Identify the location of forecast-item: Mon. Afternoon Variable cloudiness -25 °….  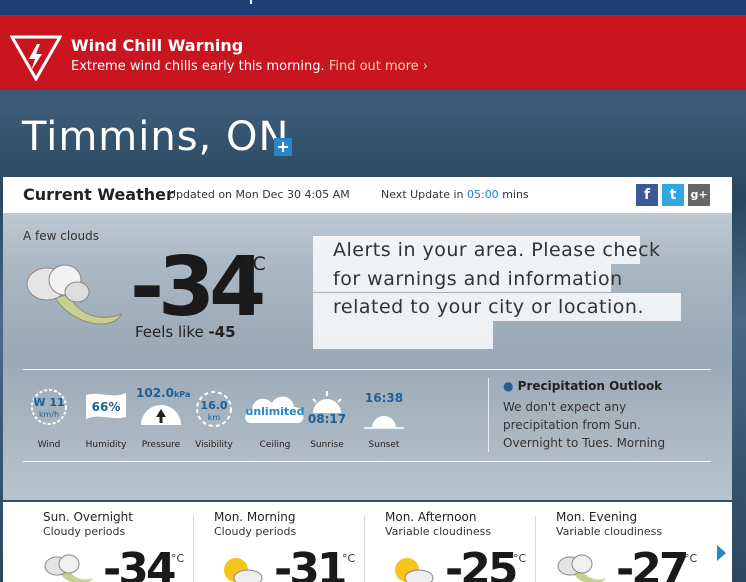
(459, 546).